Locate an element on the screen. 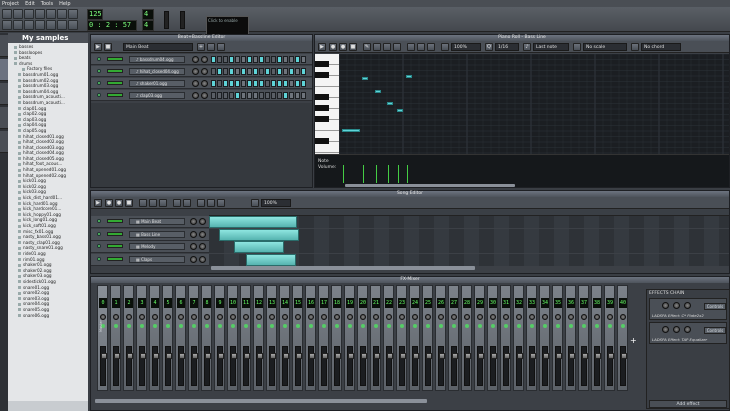  song-track-name: ▦ Melody is located at coordinates (157, 246).